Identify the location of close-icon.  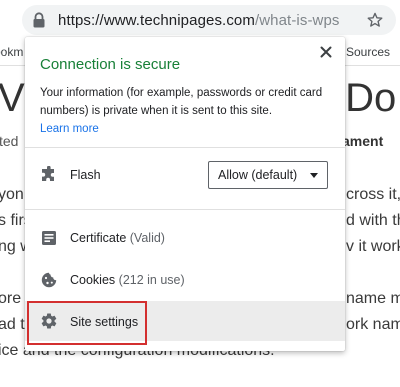
(326, 52).